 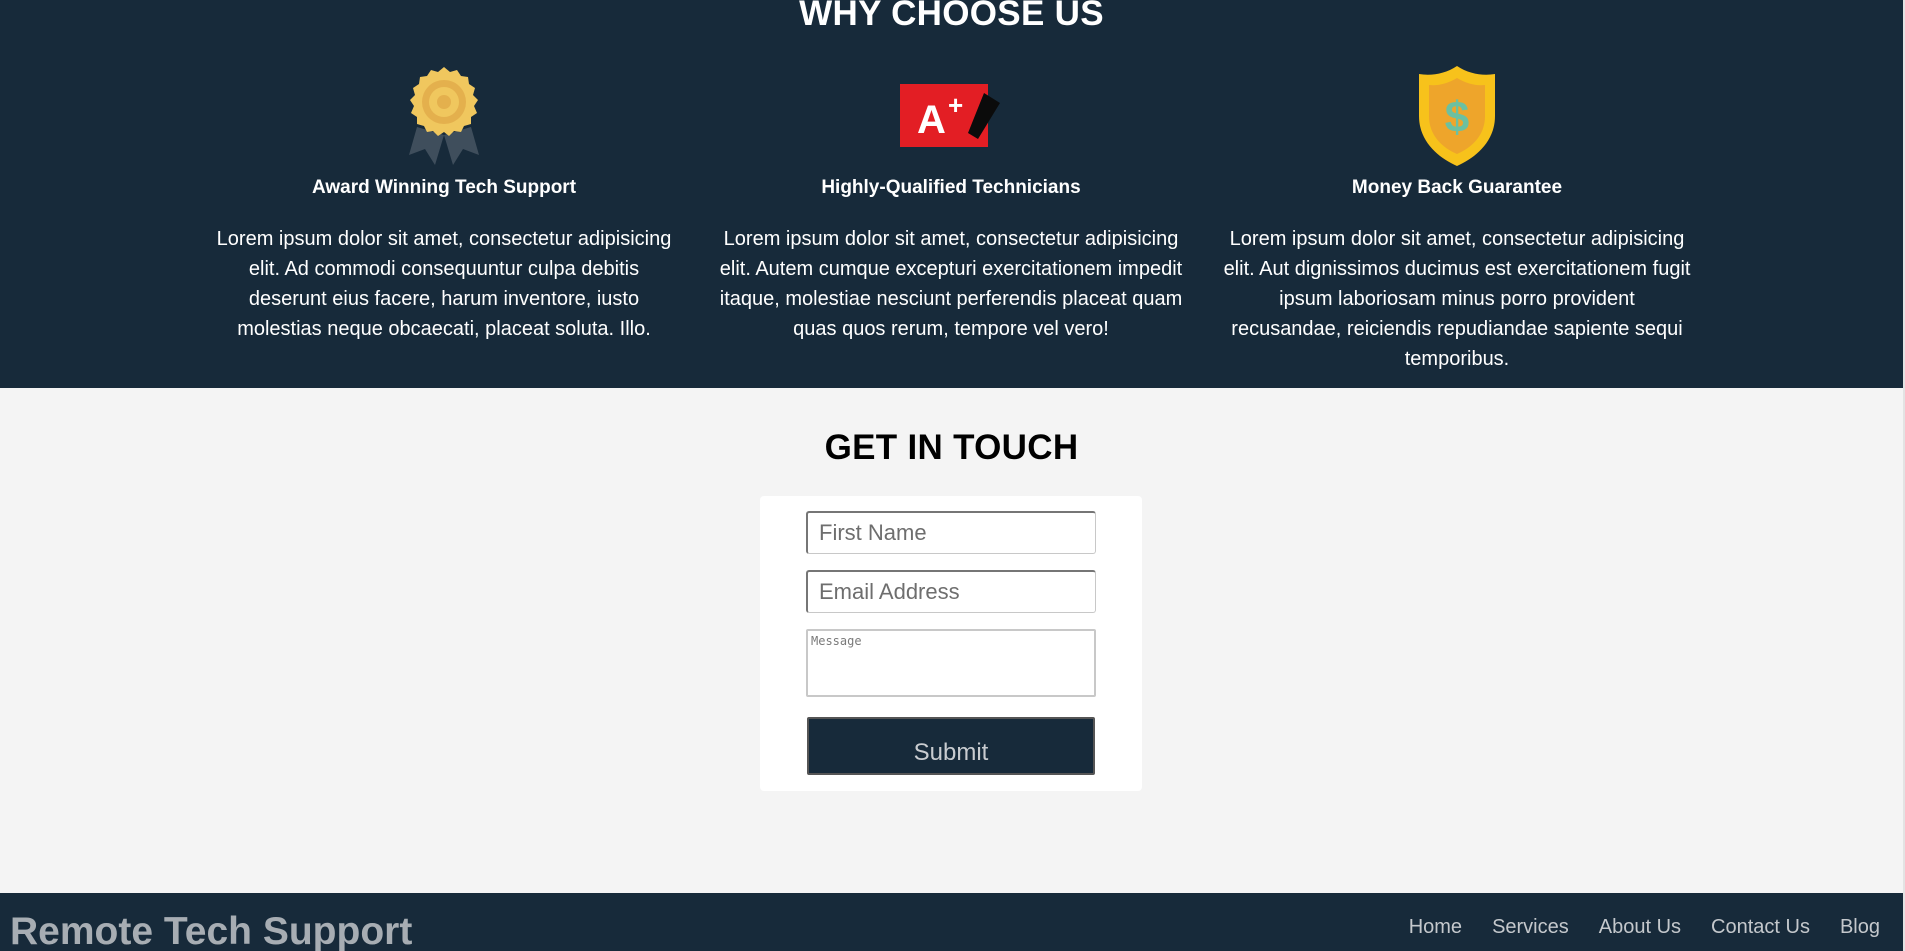 I want to click on dollar-shield-icon: $, so click(x=1457, y=116).